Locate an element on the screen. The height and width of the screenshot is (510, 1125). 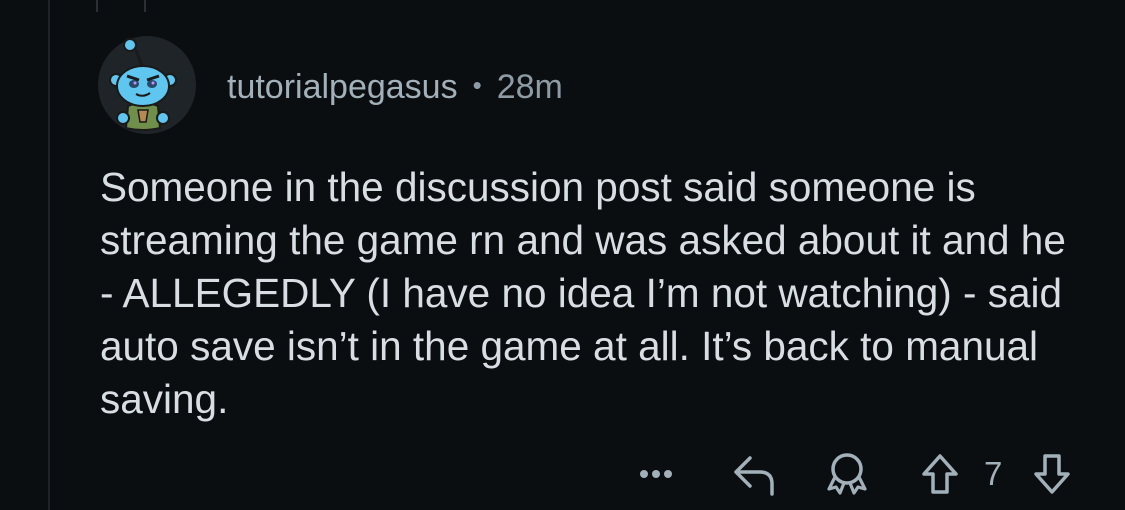
reply-arrow-icon is located at coordinates (754, 476).